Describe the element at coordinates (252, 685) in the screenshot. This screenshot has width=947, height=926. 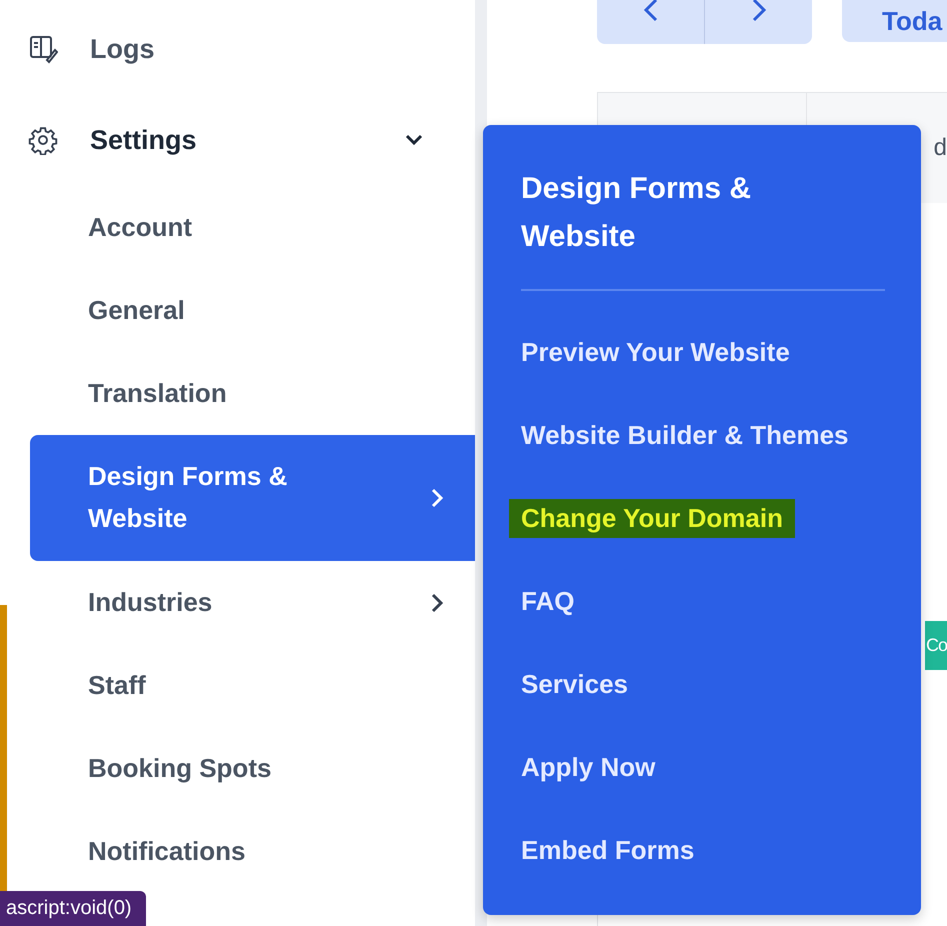
I see `menu-item: Staff` at that location.